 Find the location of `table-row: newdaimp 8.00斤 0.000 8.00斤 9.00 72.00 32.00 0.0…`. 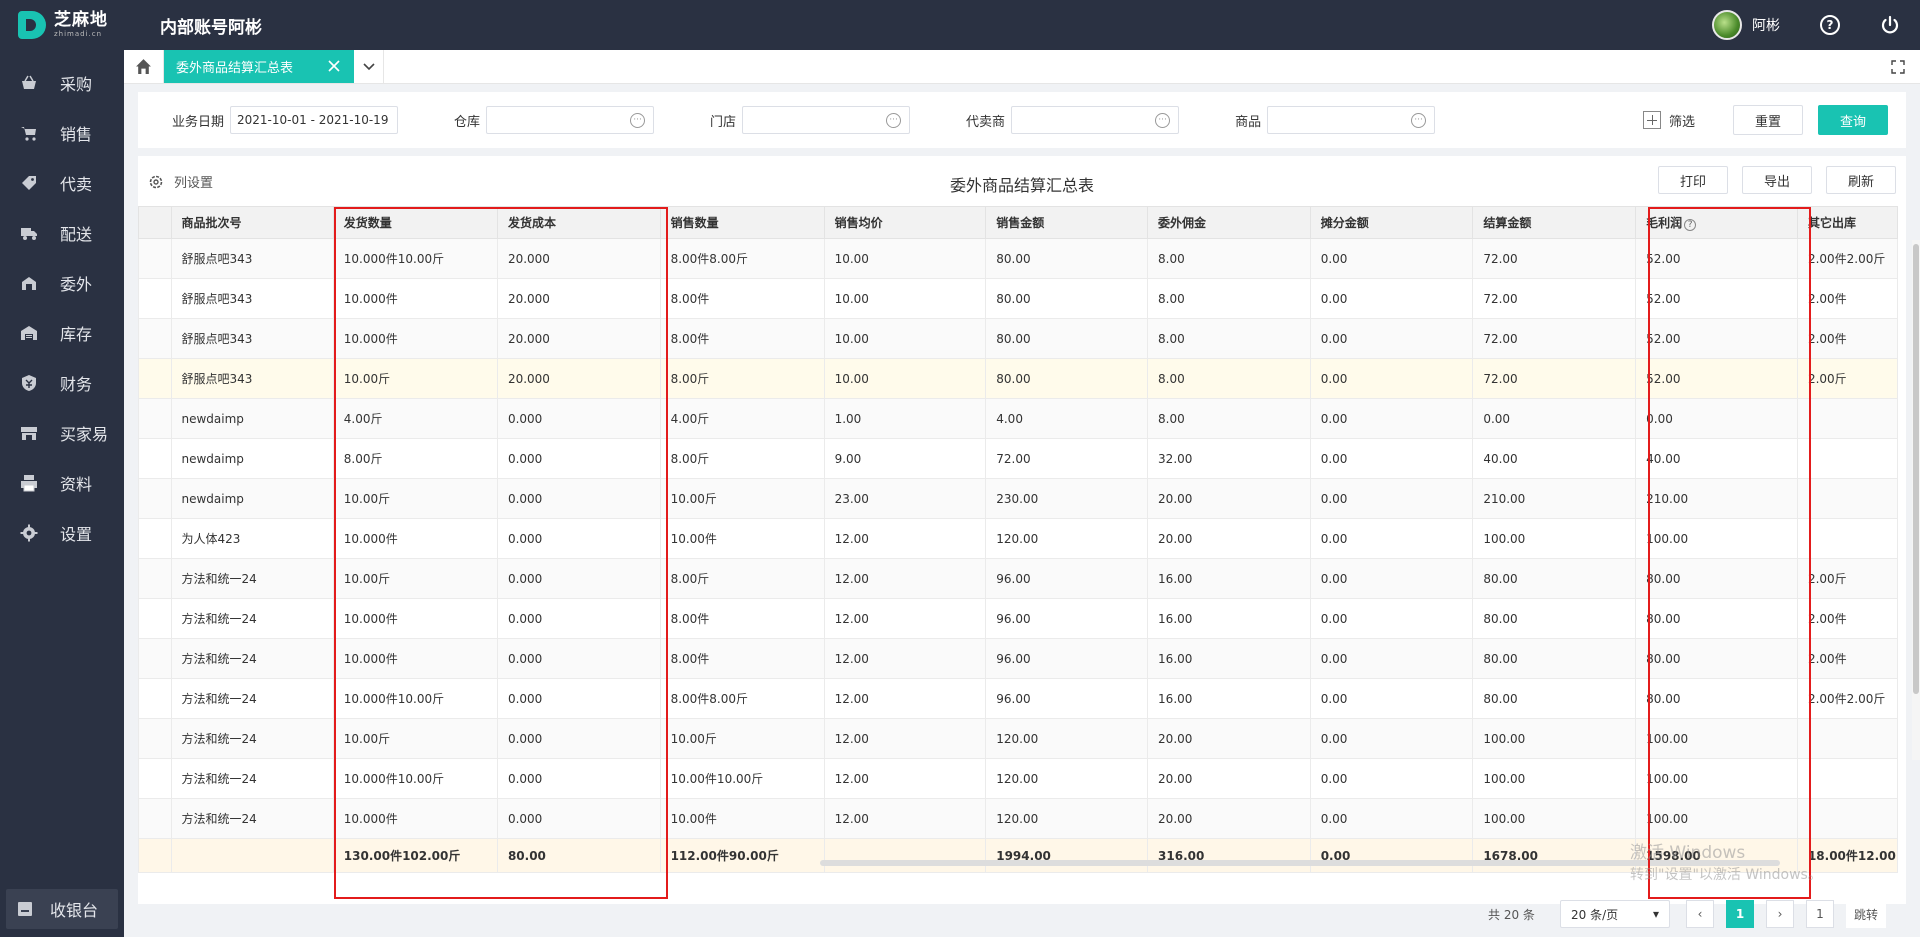

table-row: newdaimp 8.00斤 0.000 8.00斤 9.00 72.00 32.00 0.0… is located at coordinates (1018, 458).